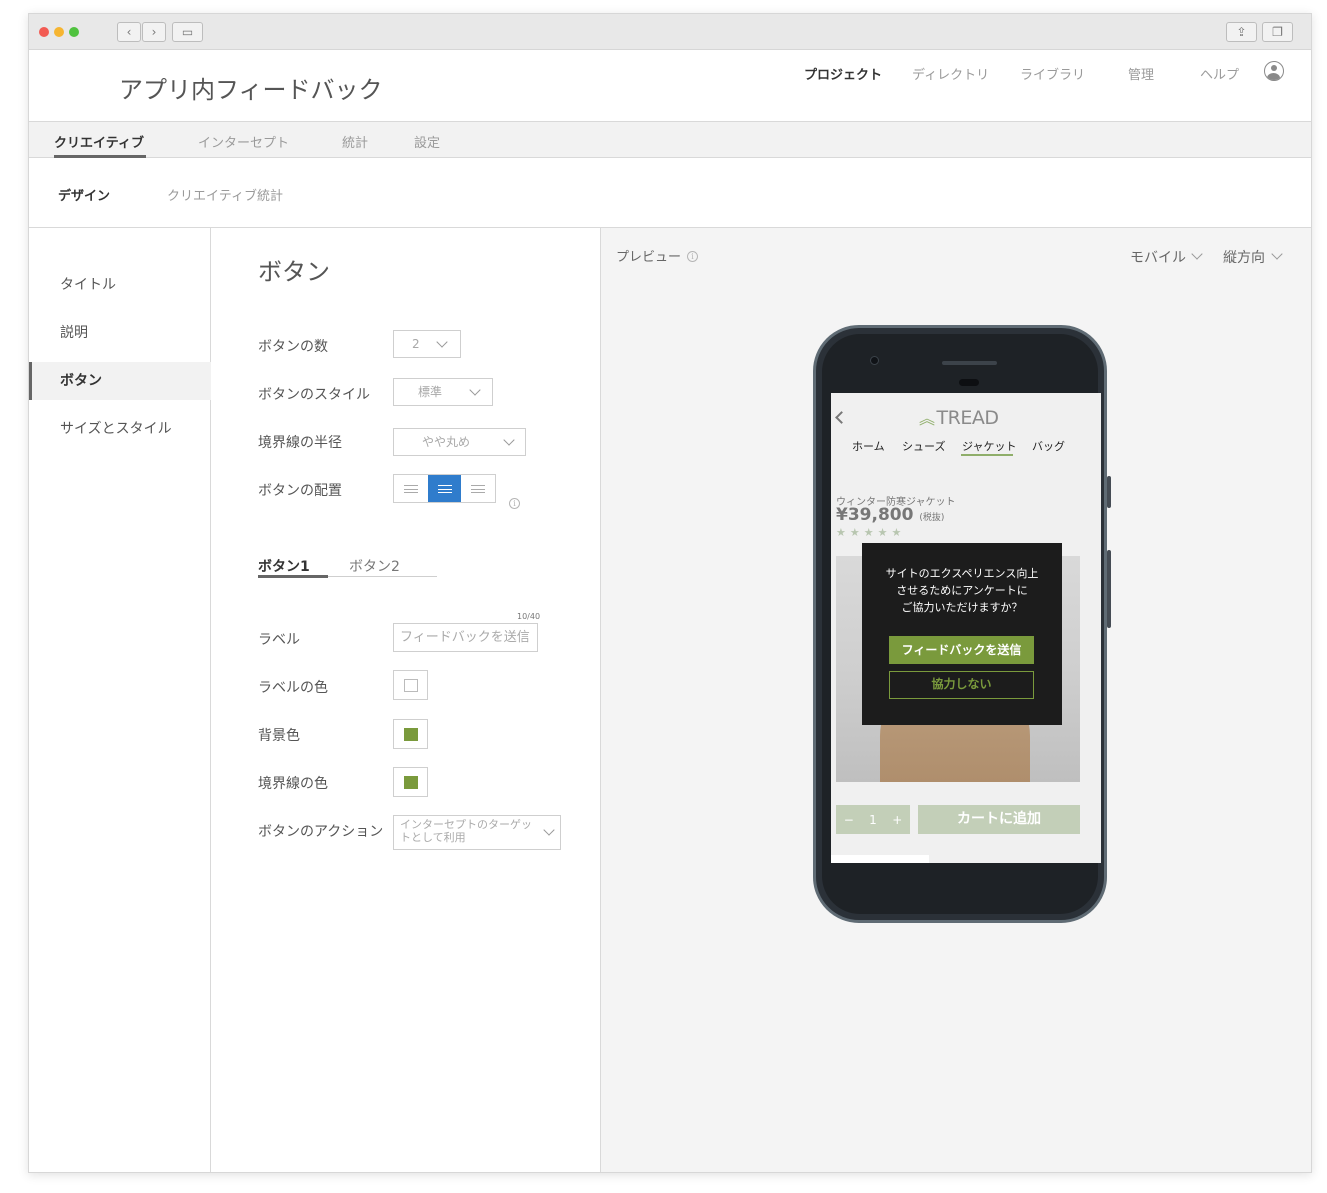 The width and height of the screenshot is (1327, 1193). Describe the element at coordinates (1141, 73) in the screenshot. I see `nav-admin: 管理` at that location.